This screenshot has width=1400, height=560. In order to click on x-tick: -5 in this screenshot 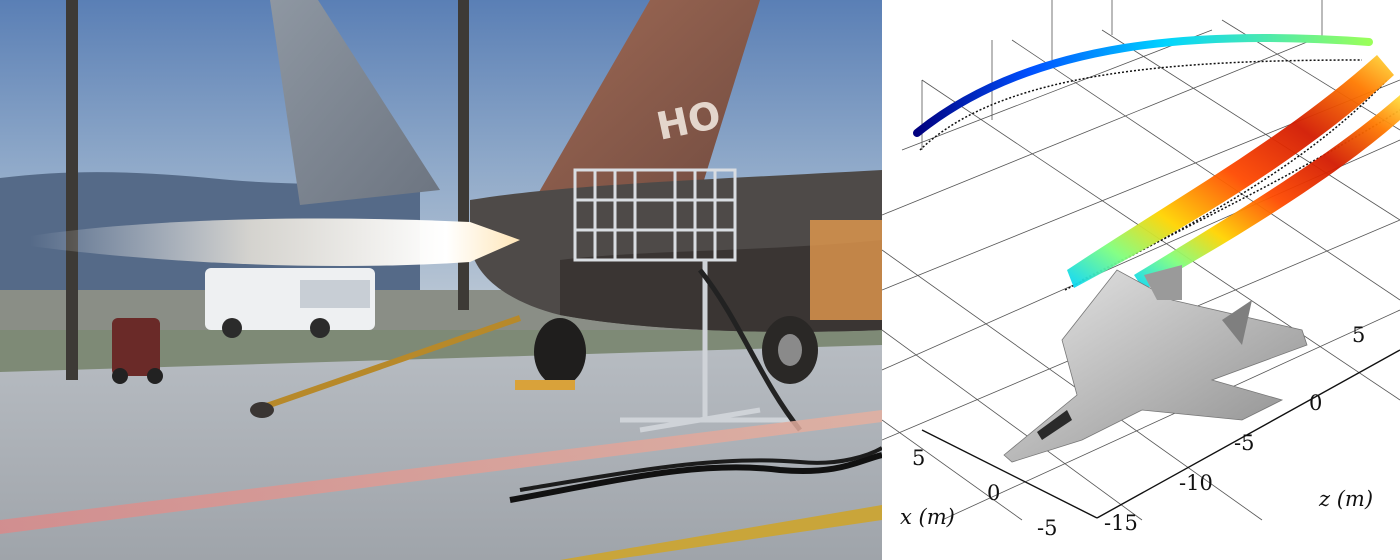, I will do `click(1047, 528)`.